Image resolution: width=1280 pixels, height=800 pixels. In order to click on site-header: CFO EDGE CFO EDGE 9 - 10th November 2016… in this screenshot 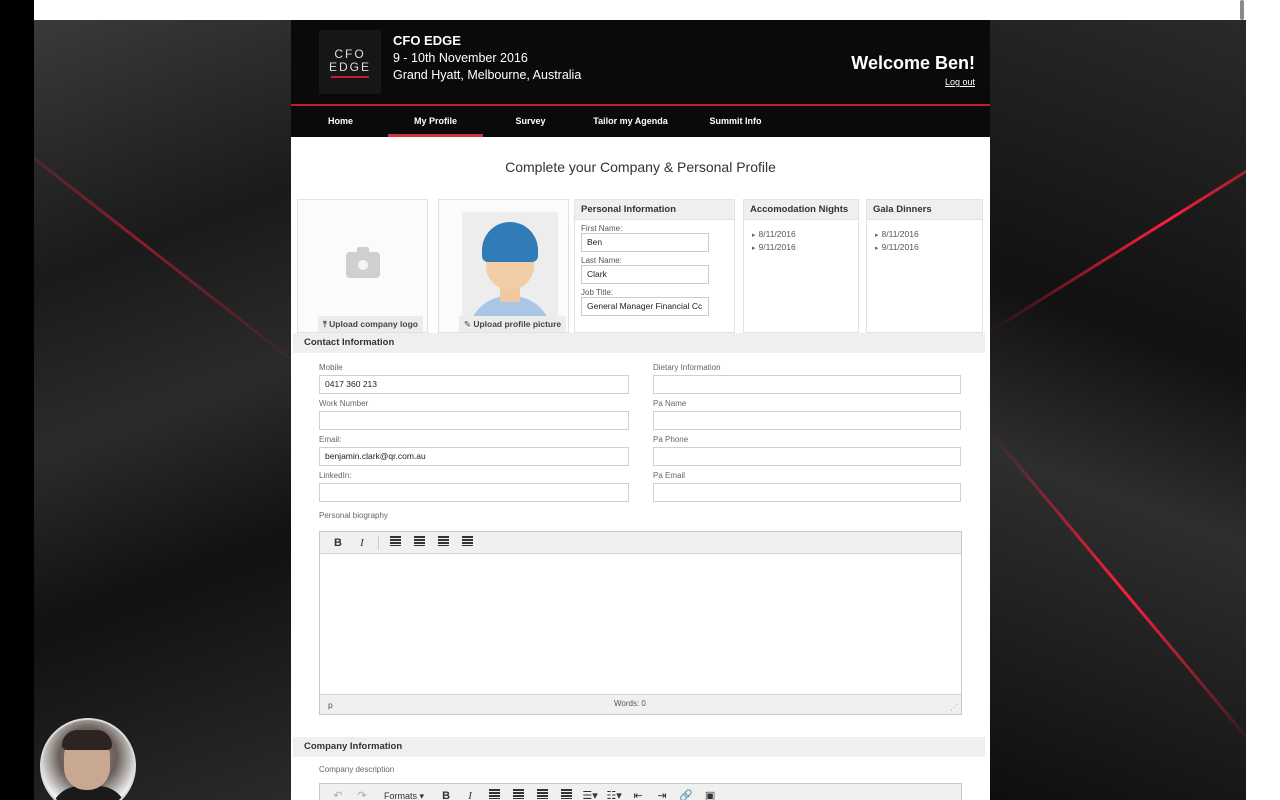, I will do `click(640, 63)`.